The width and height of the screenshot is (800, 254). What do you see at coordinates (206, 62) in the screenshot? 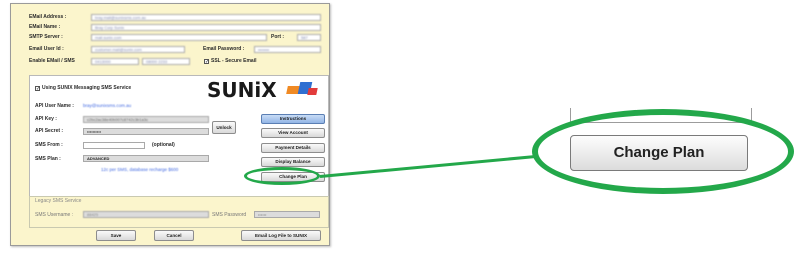
I see `ssl-checkbox: ✓` at bounding box center [206, 62].